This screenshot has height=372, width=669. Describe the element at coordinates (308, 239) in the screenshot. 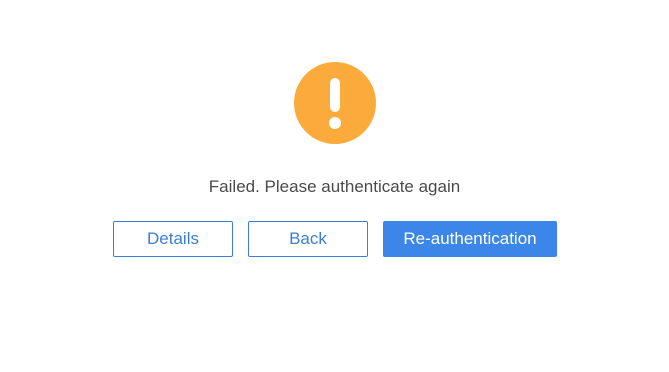

I see `back-button: Back` at that location.